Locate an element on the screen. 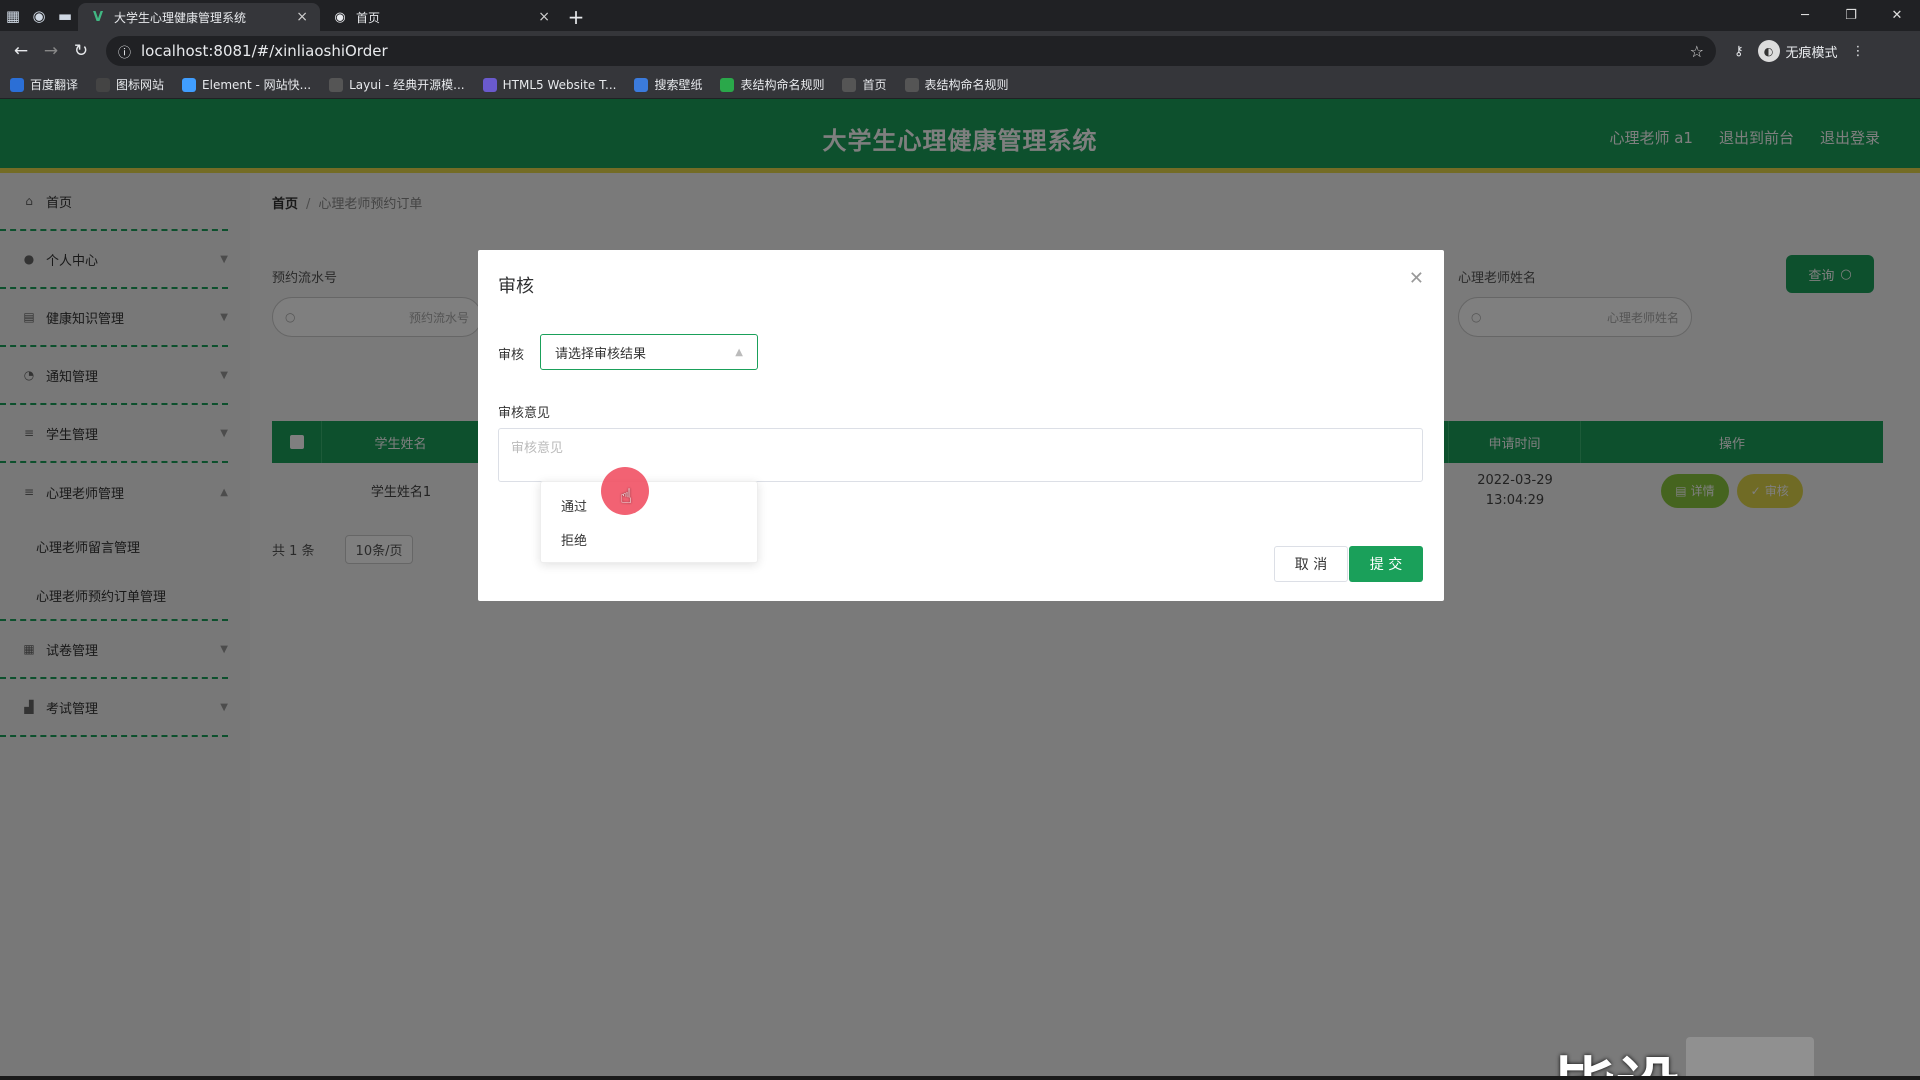 The width and height of the screenshot is (1920, 1080). watermark: 毕设 is located at coordinates (1683, 1056).